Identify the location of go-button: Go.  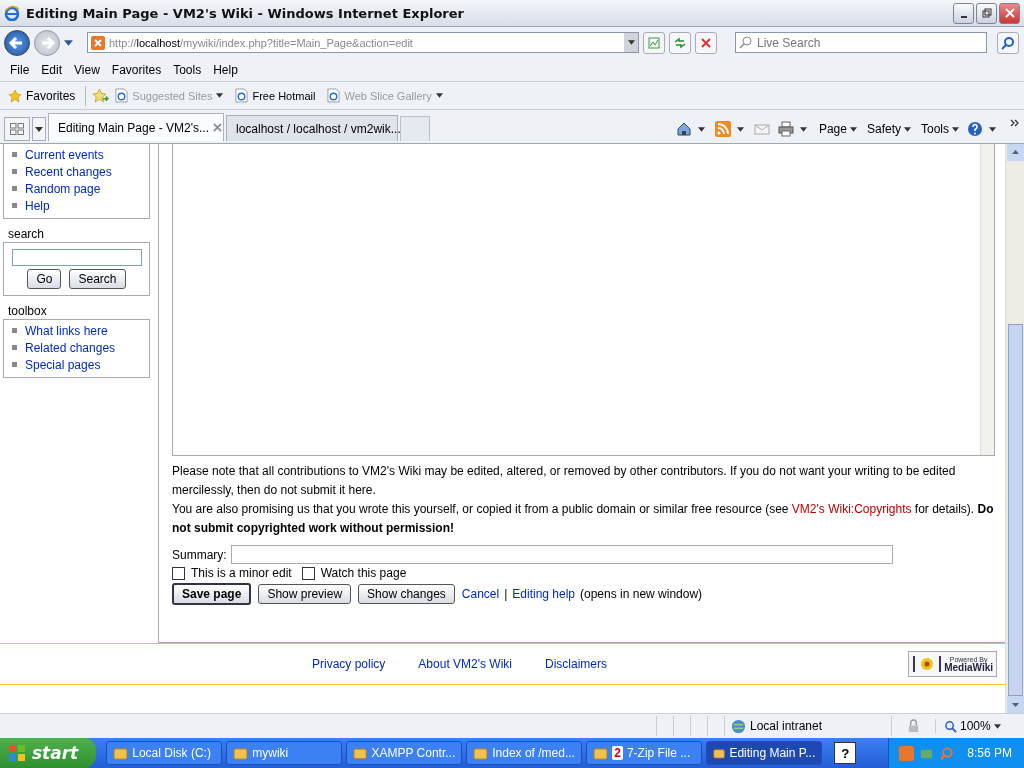
(44, 279).